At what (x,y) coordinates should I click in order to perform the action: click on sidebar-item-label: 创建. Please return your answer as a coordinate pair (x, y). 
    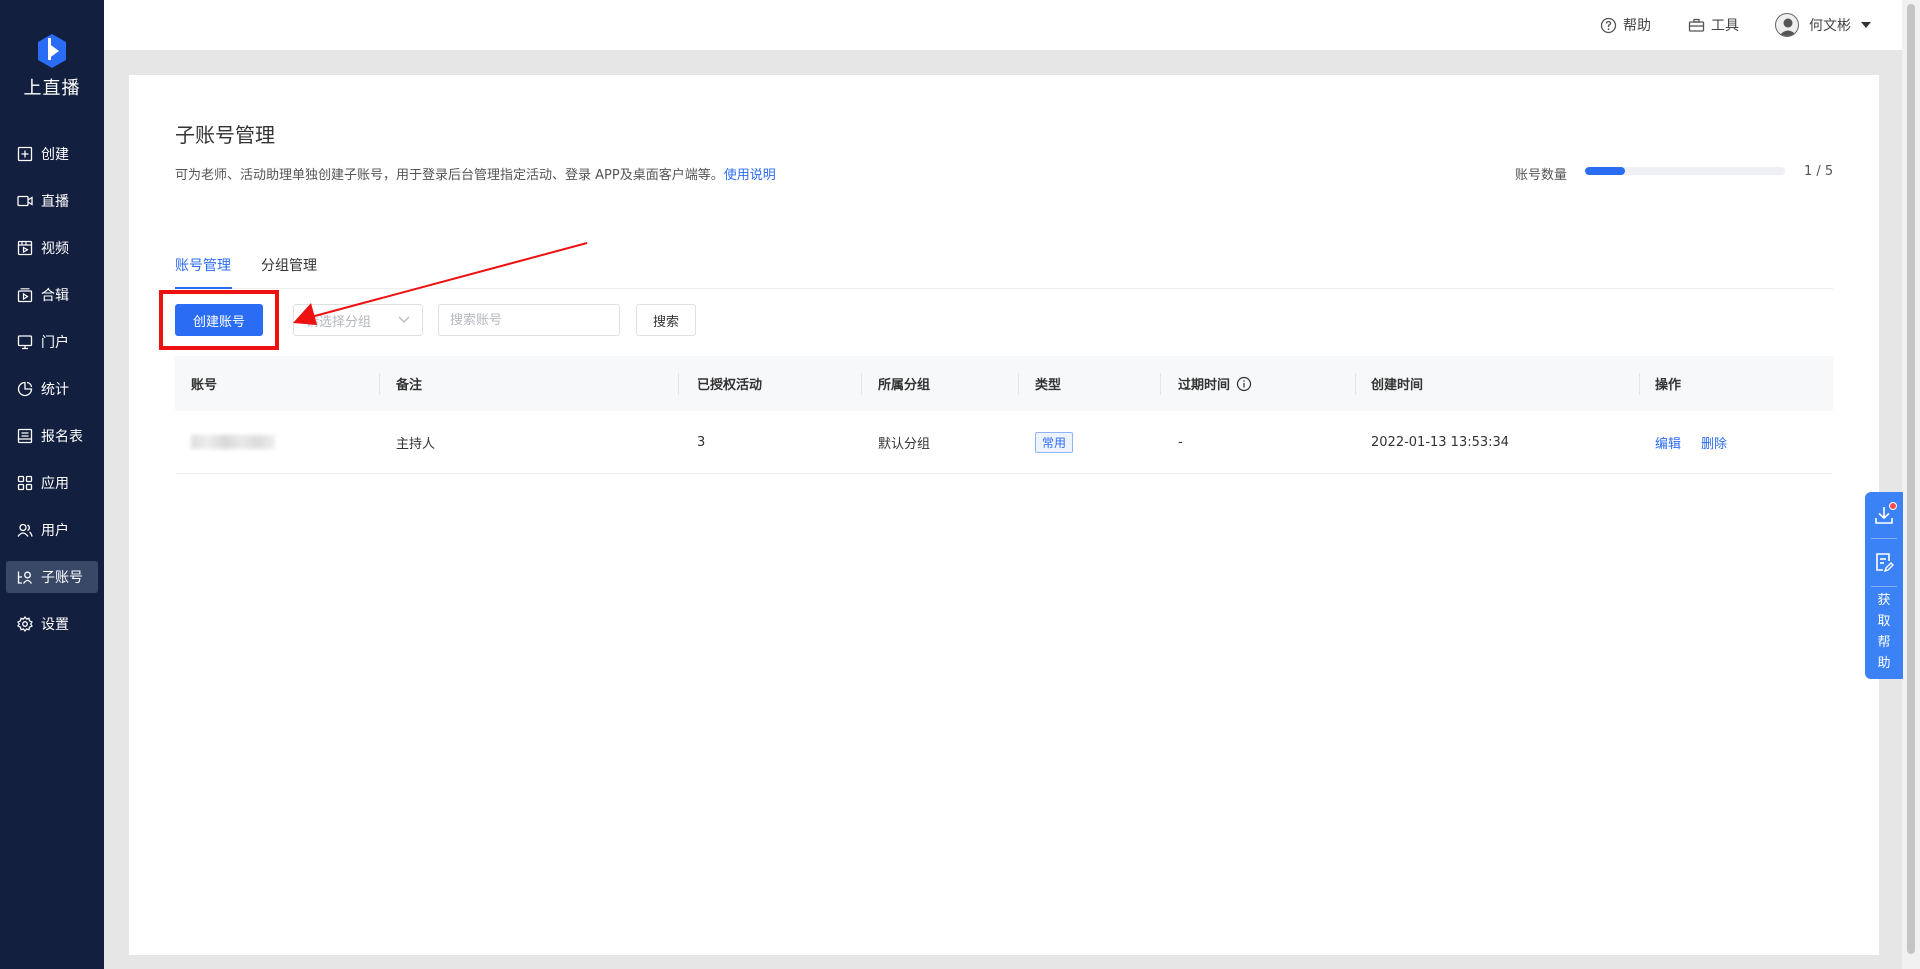
    Looking at the image, I should click on (55, 155).